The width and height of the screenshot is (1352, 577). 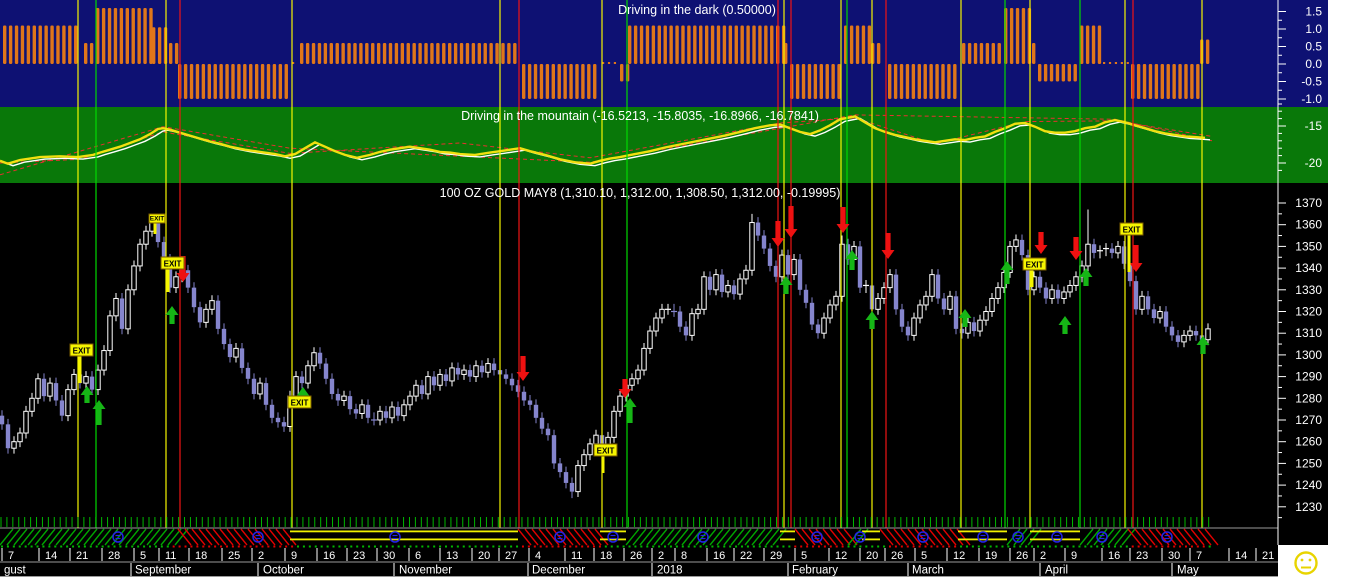 What do you see at coordinates (1308, 355) in the screenshot?
I see `price-axis-label: 1300` at bounding box center [1308, 355].